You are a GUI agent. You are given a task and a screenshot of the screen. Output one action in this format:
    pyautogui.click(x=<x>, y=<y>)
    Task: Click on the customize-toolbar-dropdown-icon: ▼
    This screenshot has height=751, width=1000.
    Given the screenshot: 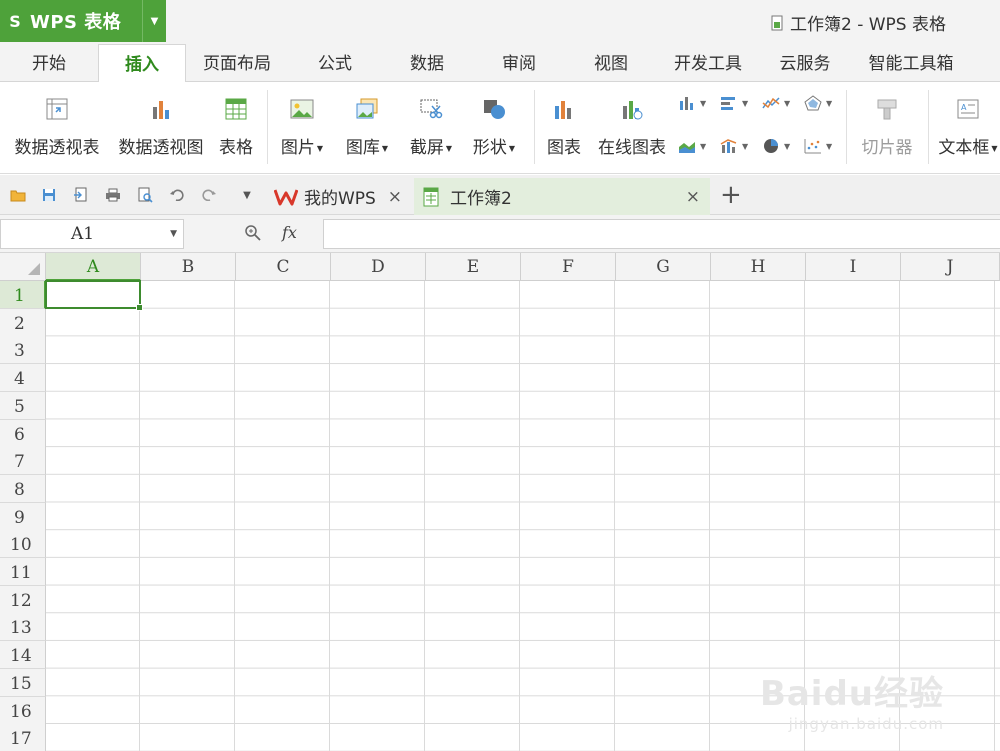 What is the action you would take?
    pyautogui.click(x=247, y=195)
    